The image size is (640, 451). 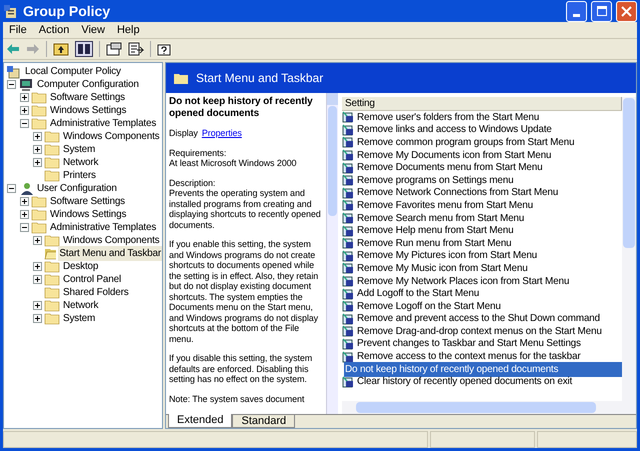 I want to click on tree-item: Control Panel, so click(x=92, y=279).